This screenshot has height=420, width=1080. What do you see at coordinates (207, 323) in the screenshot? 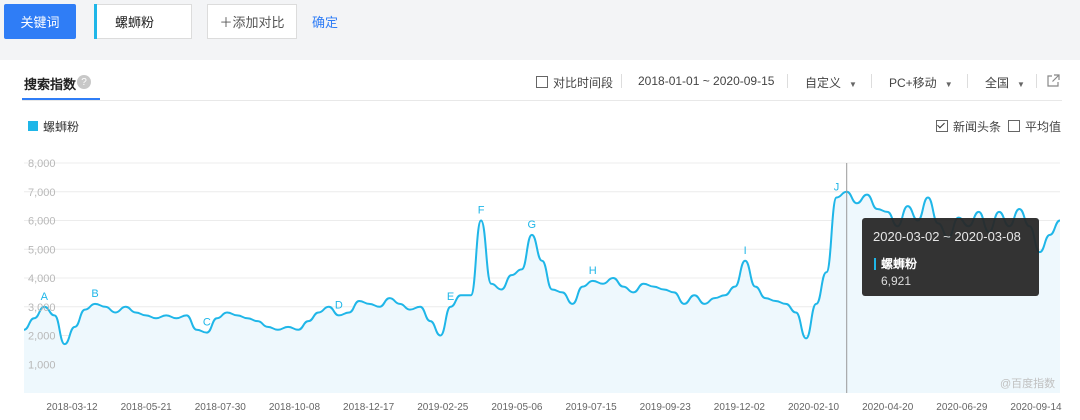
I see `news-annotation: C` at bounding box center [207, 323].